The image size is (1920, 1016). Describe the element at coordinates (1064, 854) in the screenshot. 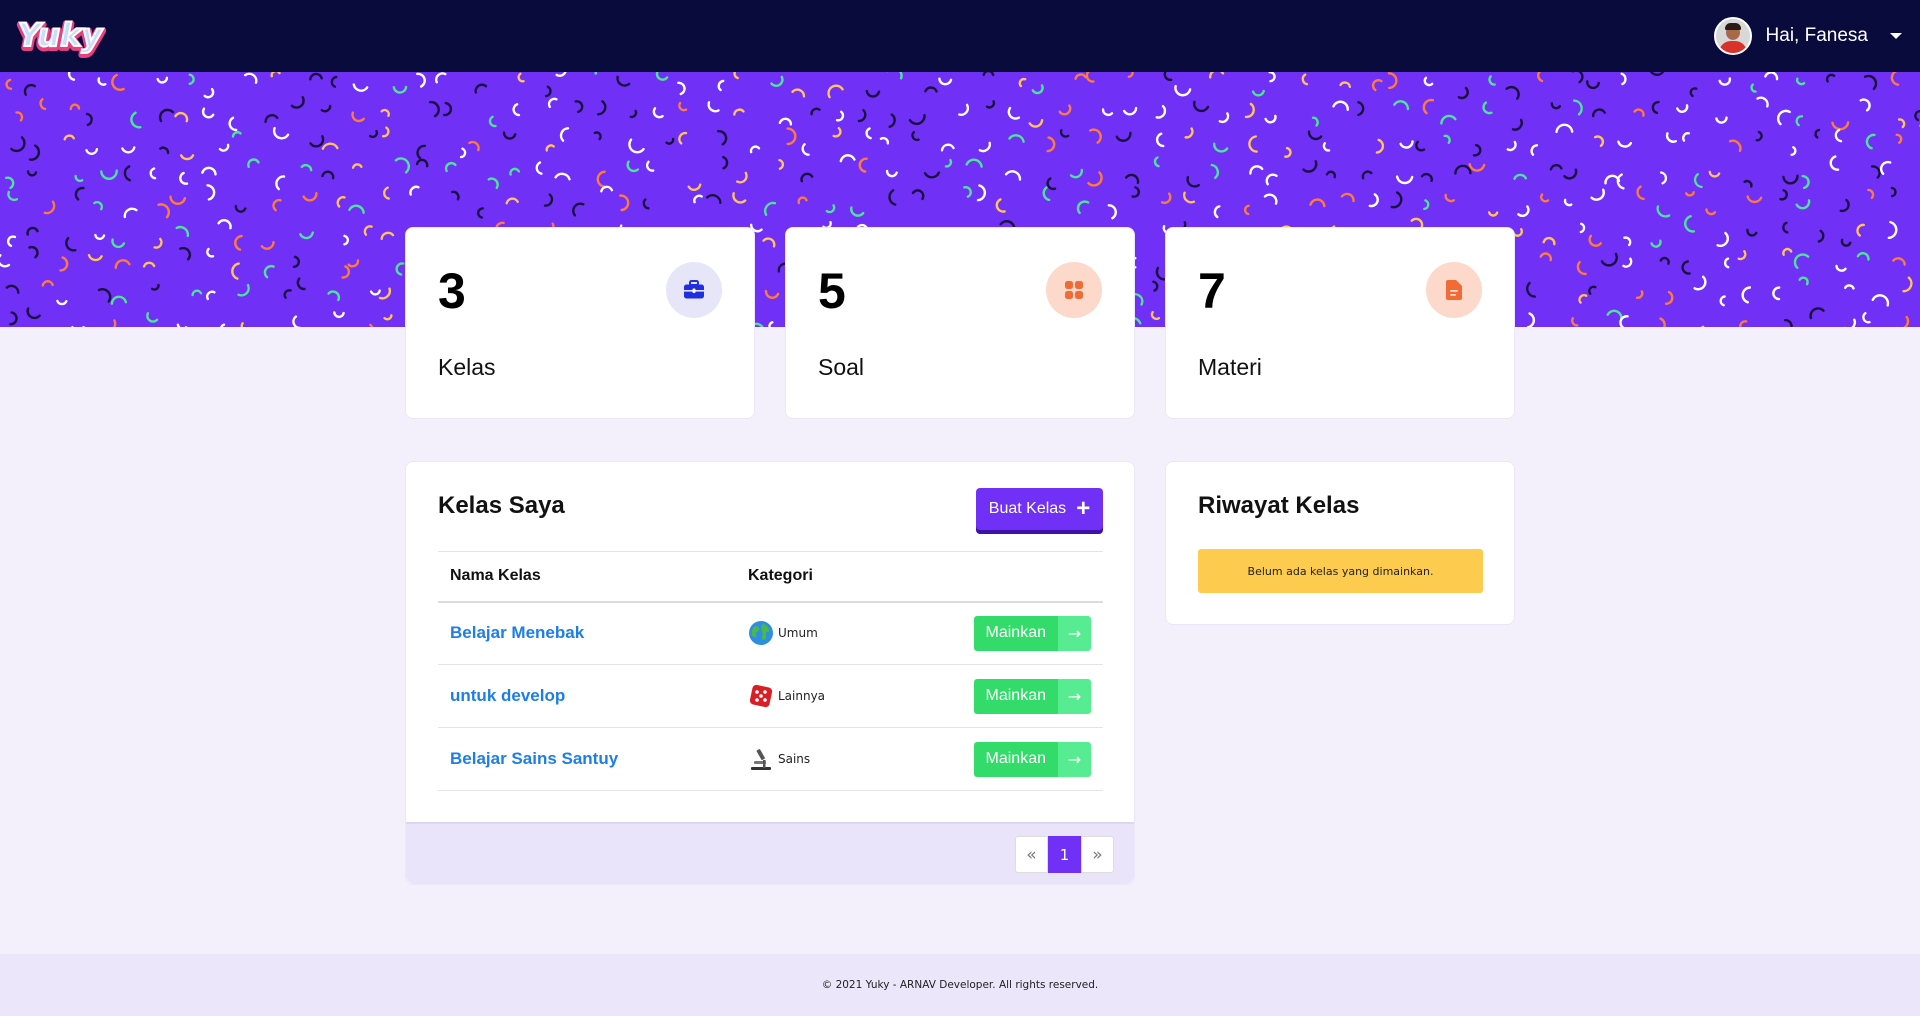

I see `pagination-page: 1` at that location.